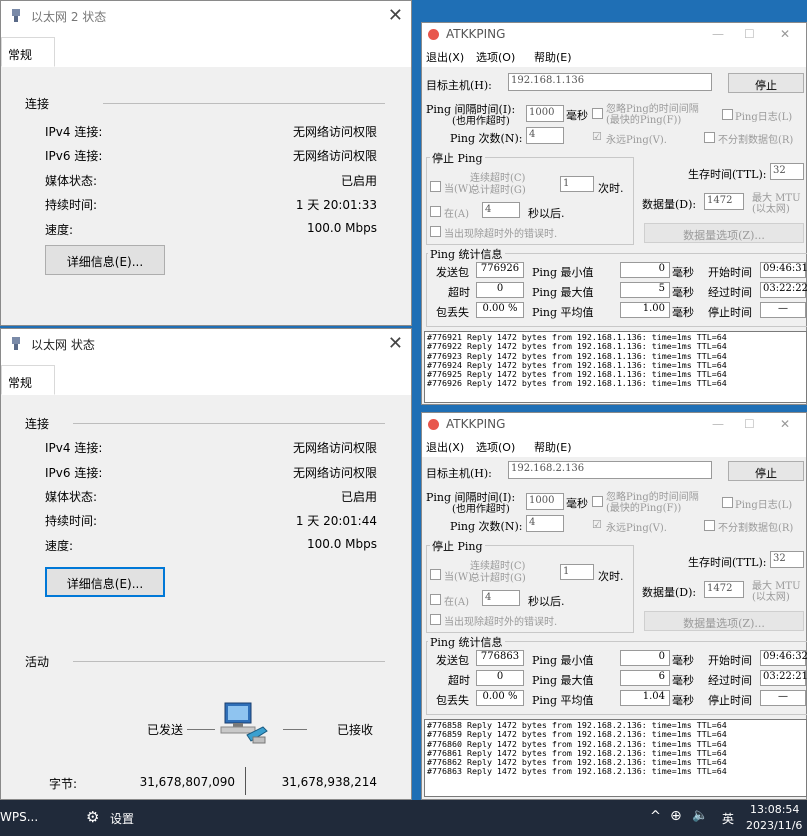  Describe the element at coordinates (92, 817) in the screenshot. I see `settings-gear-icon: ⚙` at that location.